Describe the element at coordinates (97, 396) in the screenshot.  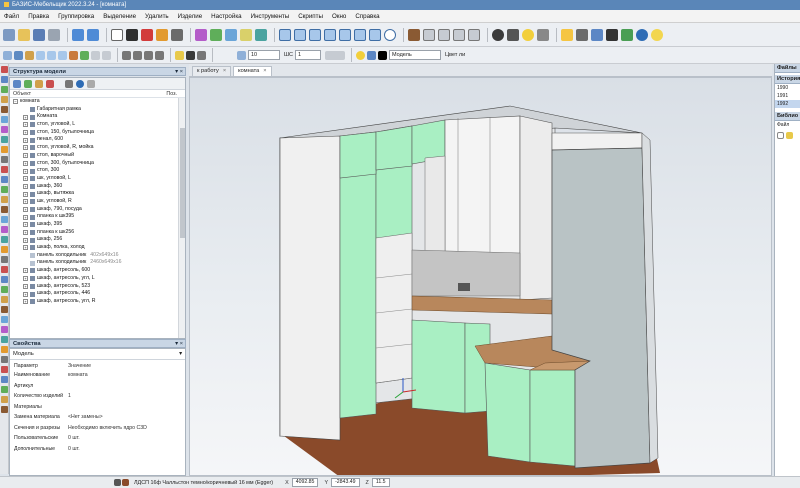
I see `property-row: Количество изделий 1` at that location.